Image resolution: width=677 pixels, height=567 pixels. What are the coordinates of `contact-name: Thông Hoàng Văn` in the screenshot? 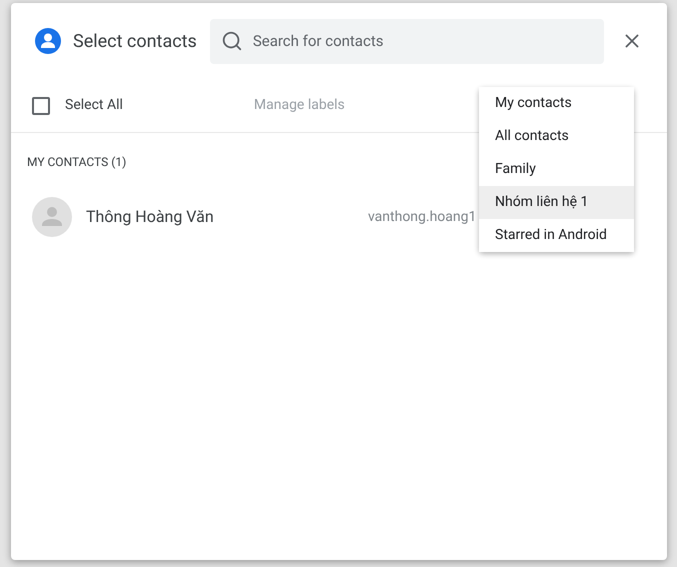 It's located at (150, 217).